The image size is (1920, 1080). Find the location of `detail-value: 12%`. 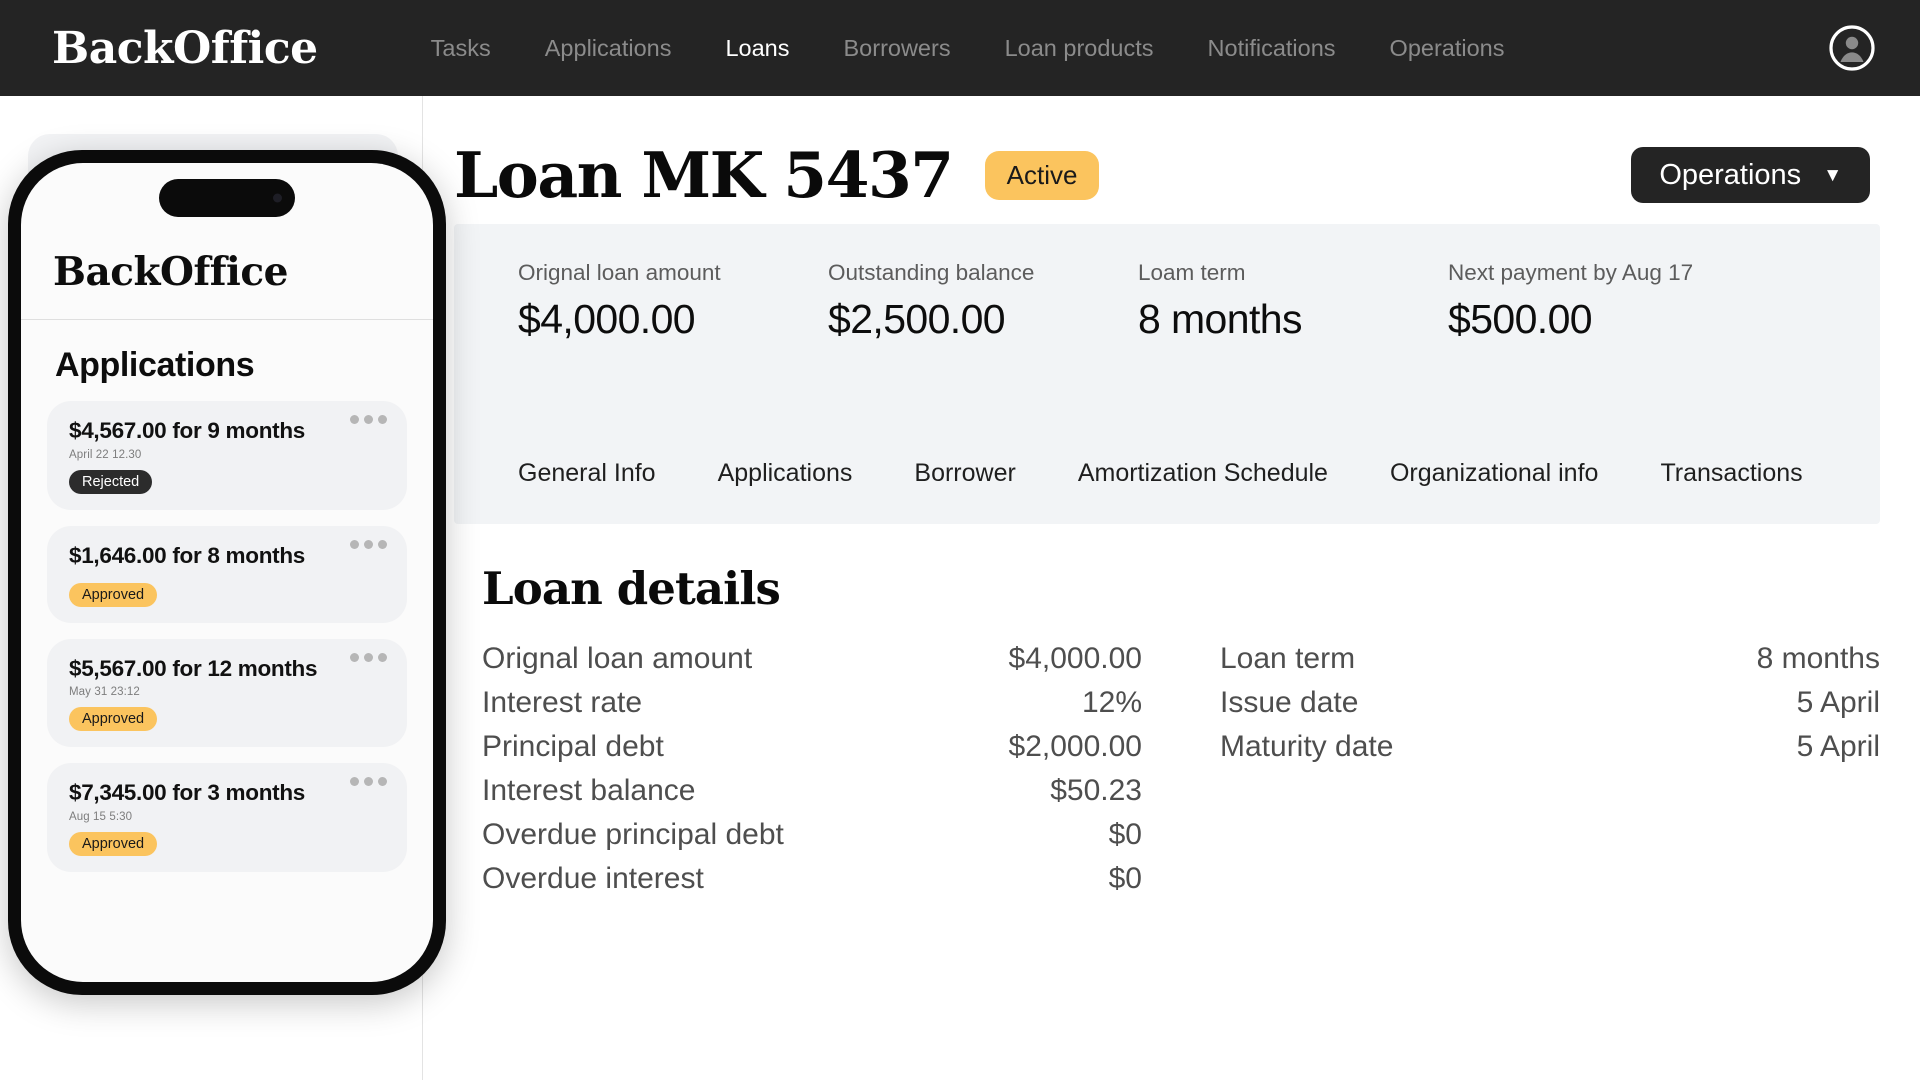

detail-value: 12% is located at coordinates (1111, 702).